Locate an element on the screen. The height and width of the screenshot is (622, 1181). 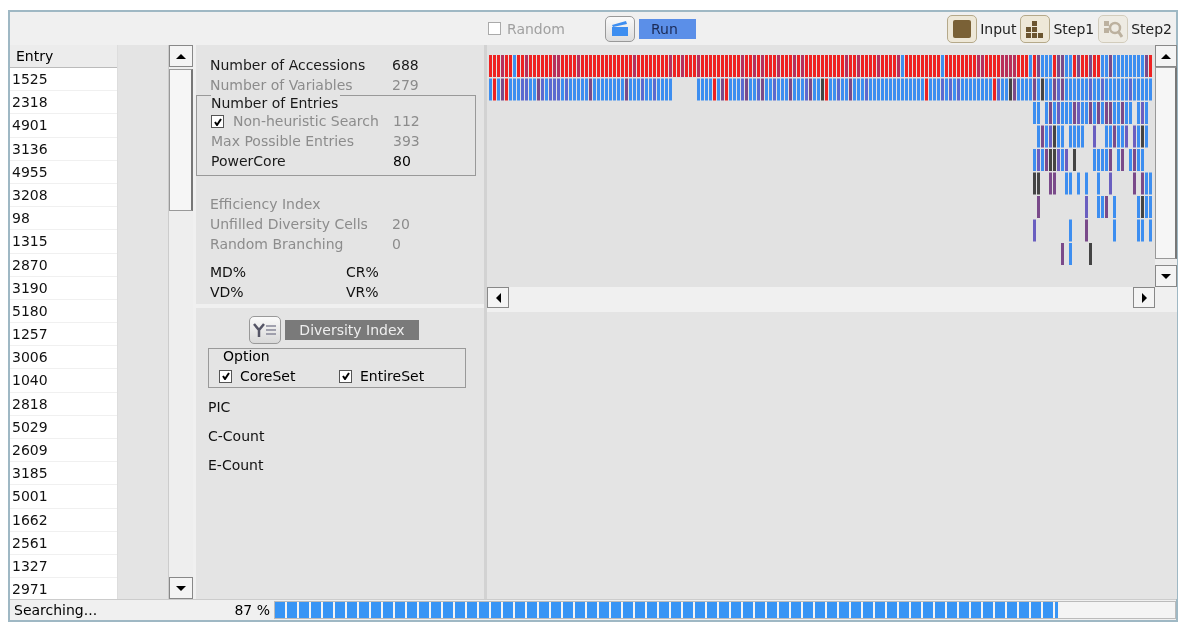
stat-label: Efficiency Index is located at coordinates (266, 204).